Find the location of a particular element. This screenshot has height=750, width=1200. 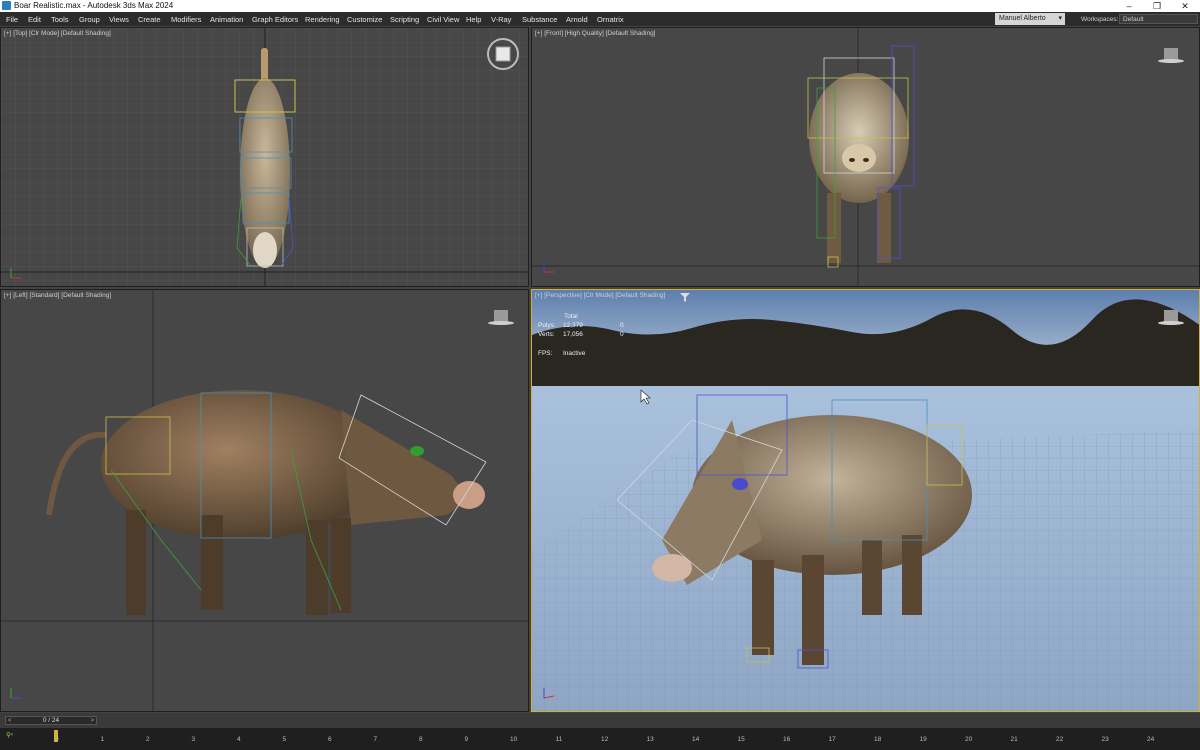

menu-ornatrix: Ornatrix is located at coordinates (610, 19).